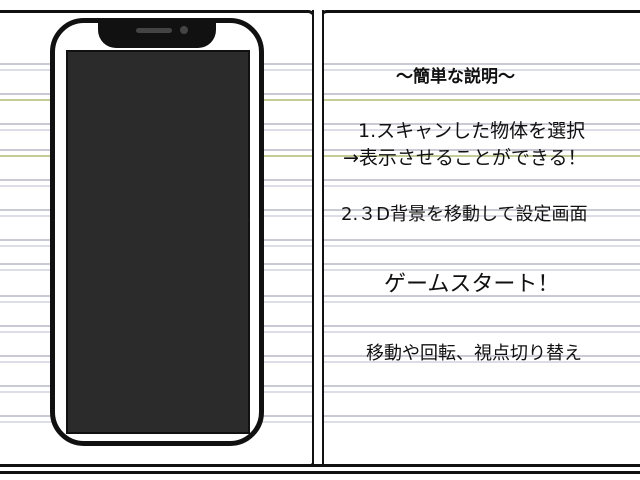 The image size is (640, 480). What do you see at coordinates (320, 469) in the screenshot?
I see `notebook-cover-edge` at bounding box center [320, 469].